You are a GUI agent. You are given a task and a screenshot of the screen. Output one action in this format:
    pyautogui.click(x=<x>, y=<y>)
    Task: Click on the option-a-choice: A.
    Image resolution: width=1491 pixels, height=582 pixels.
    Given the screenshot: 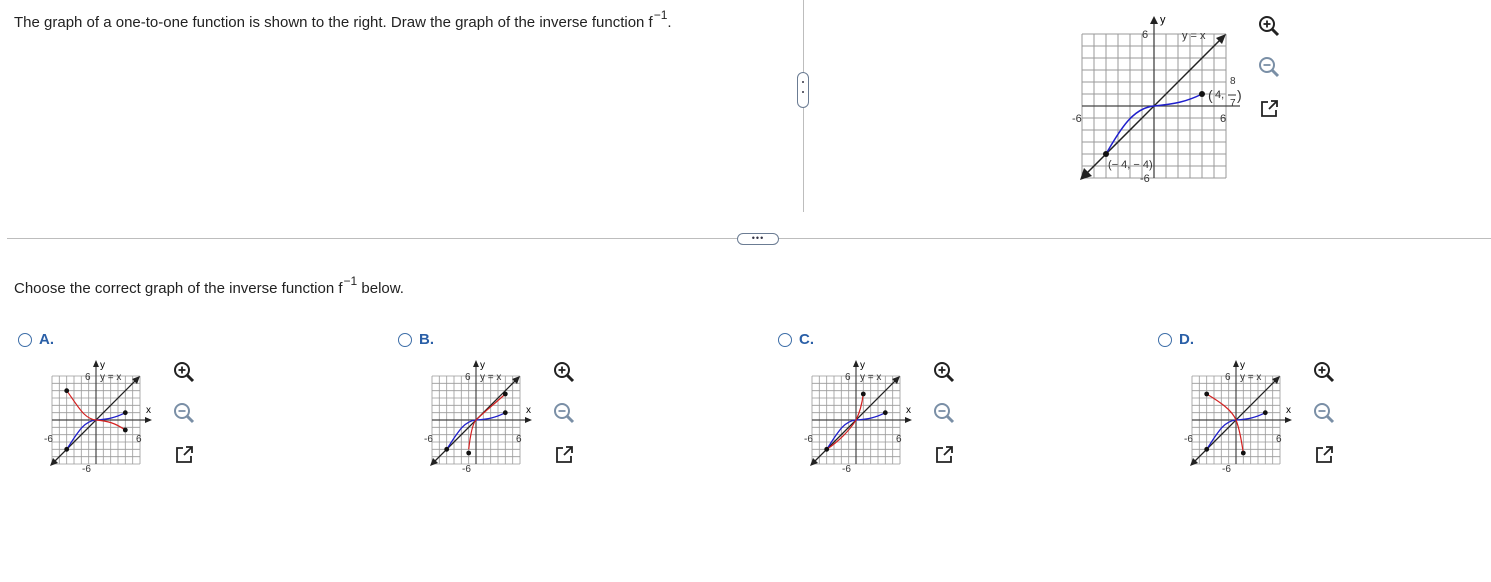 What is the action you would take?
    pyautogui.click(x=36, y=339)
    